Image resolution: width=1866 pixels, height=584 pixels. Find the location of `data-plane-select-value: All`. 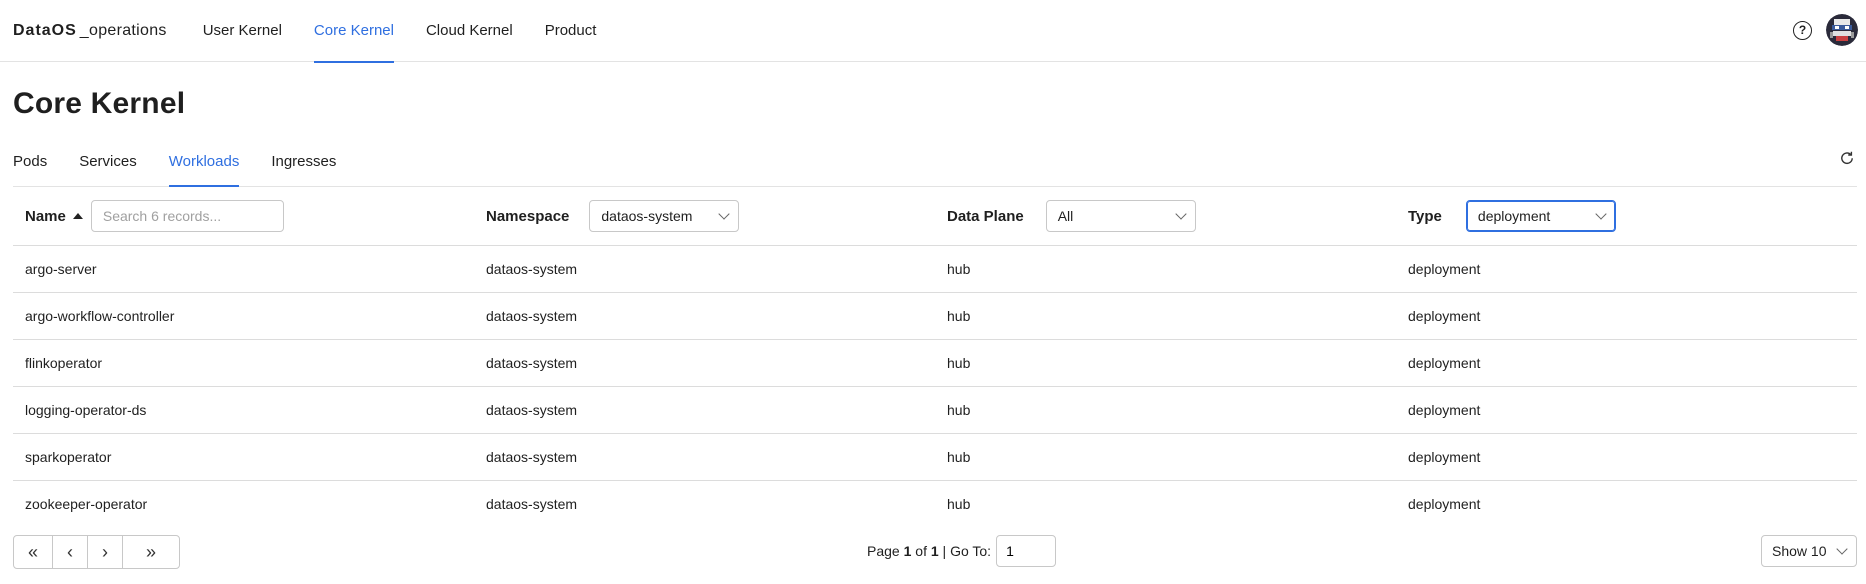

data-plane-select-value: All is located at coordinates (1065, 216).